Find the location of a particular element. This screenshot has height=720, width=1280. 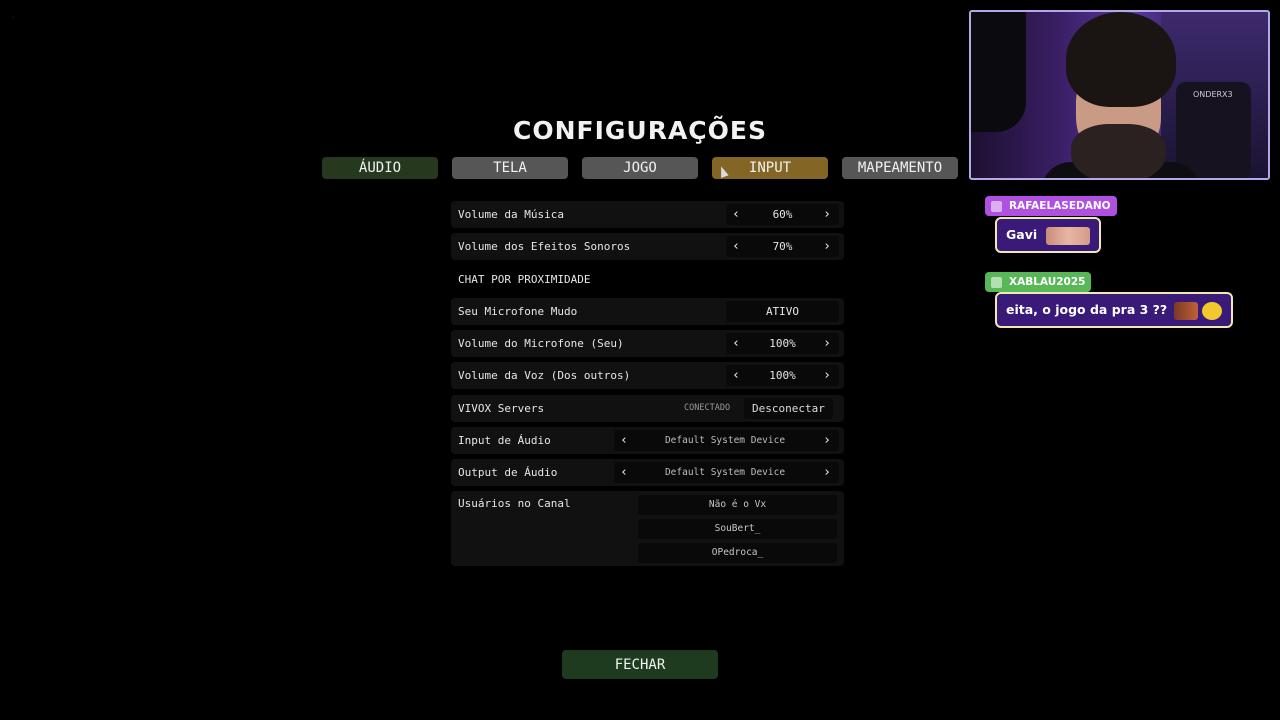

voice-volume-value: 100% is located at coordinates (782, 375).